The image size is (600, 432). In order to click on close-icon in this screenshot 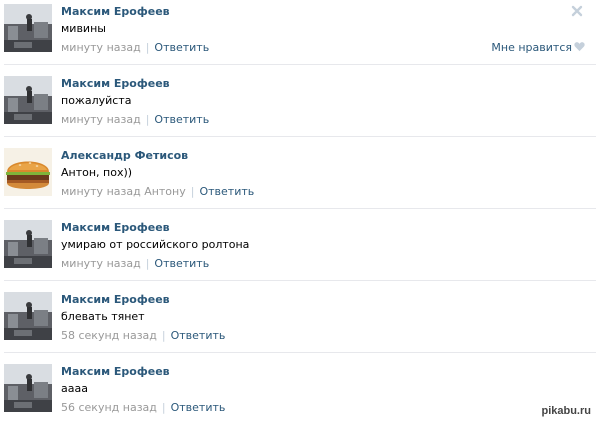, I will do `click(577, 11)`.